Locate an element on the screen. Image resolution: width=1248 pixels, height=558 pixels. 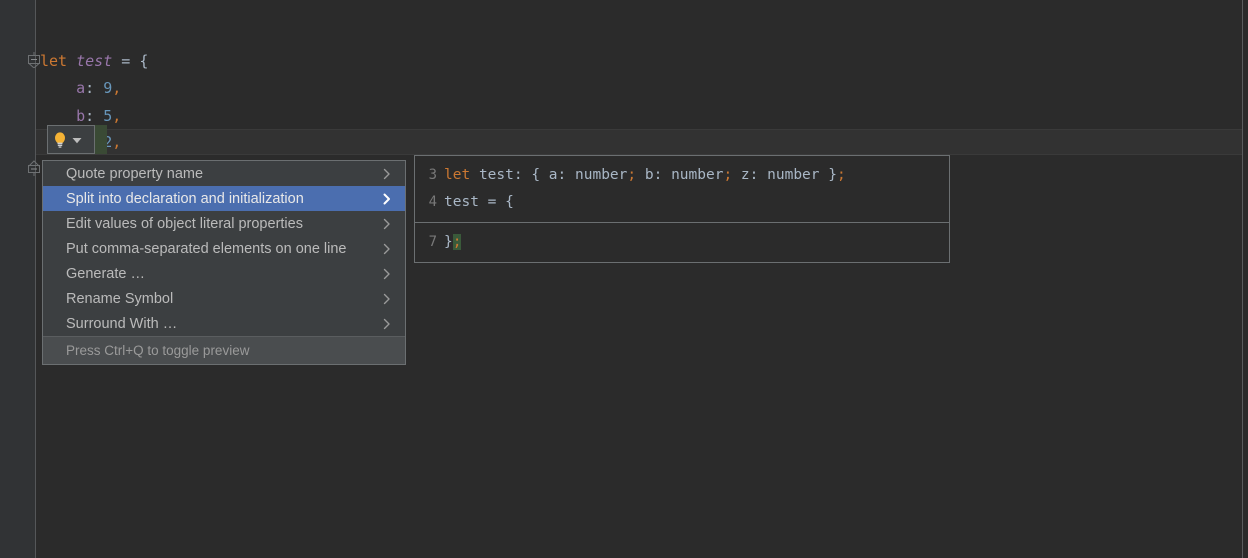
preview-block: 7}; is located at coordinates (682, 242).